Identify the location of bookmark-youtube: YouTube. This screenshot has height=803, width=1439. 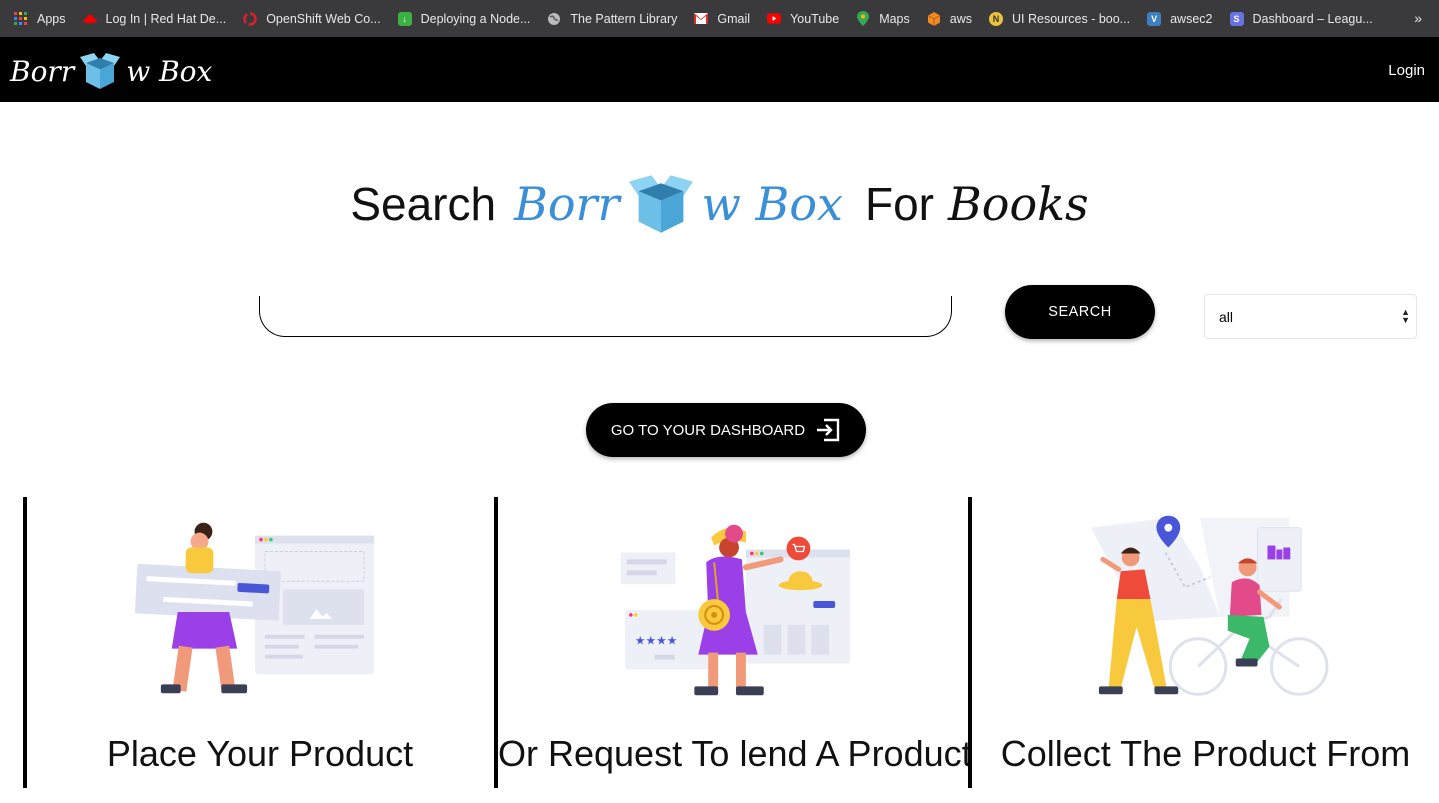
(803, 19).